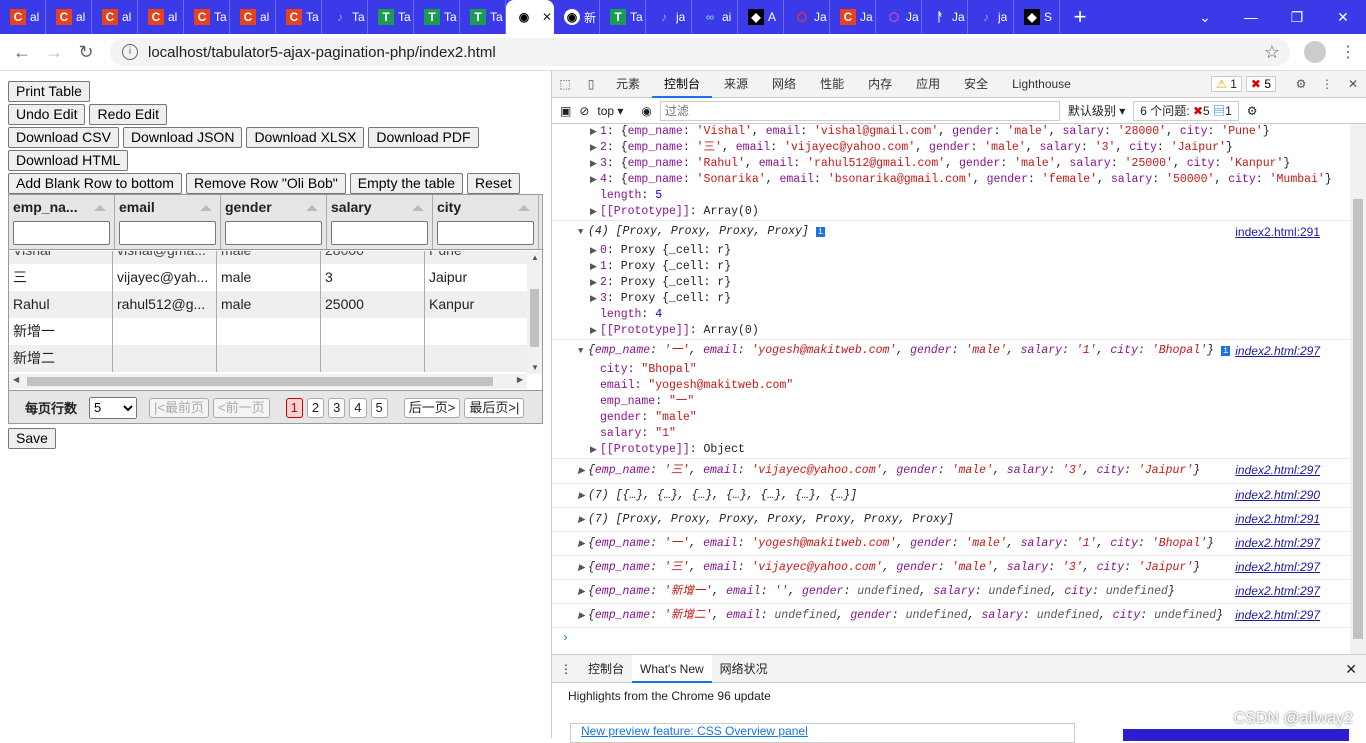  I want to click on devtools-tab: 安全, so click(976, 84).